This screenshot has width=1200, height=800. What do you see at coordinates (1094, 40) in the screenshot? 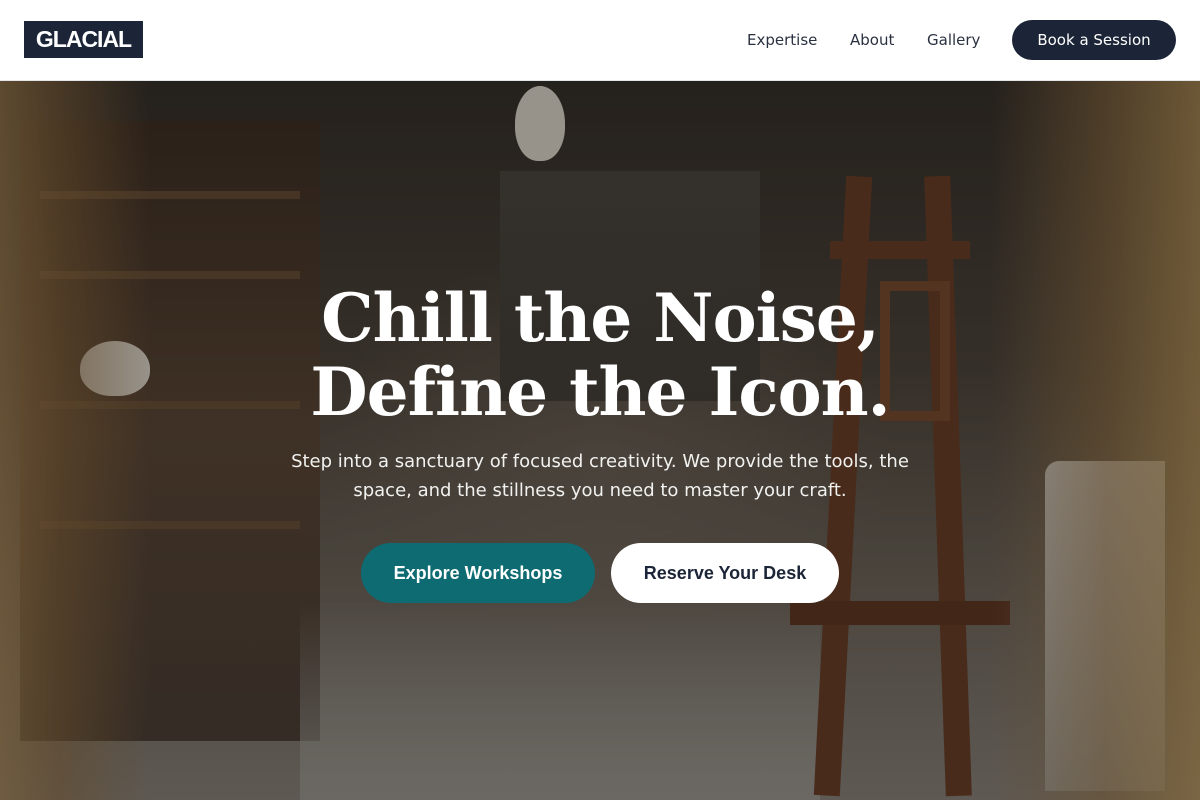
I see `book-session-button: Book a Session` at bounding box center [1094, 40].